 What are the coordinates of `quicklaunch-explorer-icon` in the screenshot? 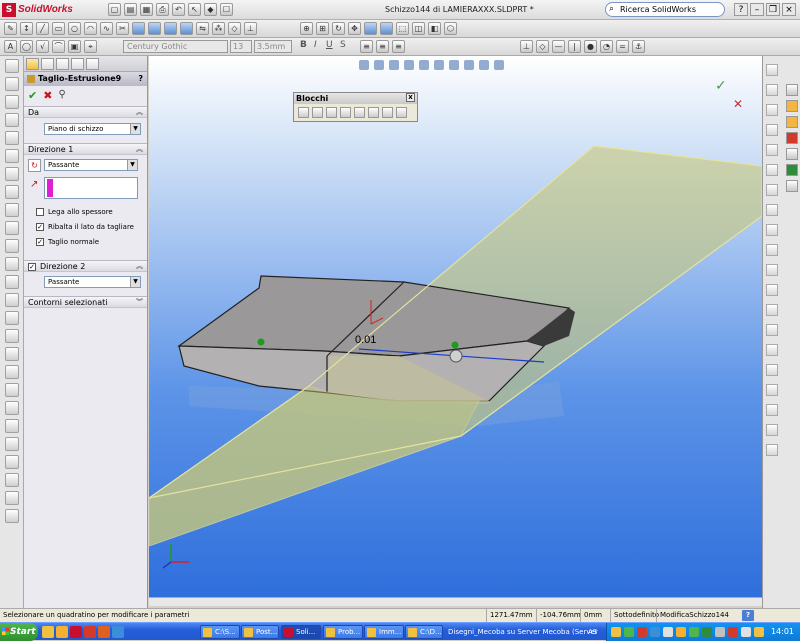 It's located at (48, 632).